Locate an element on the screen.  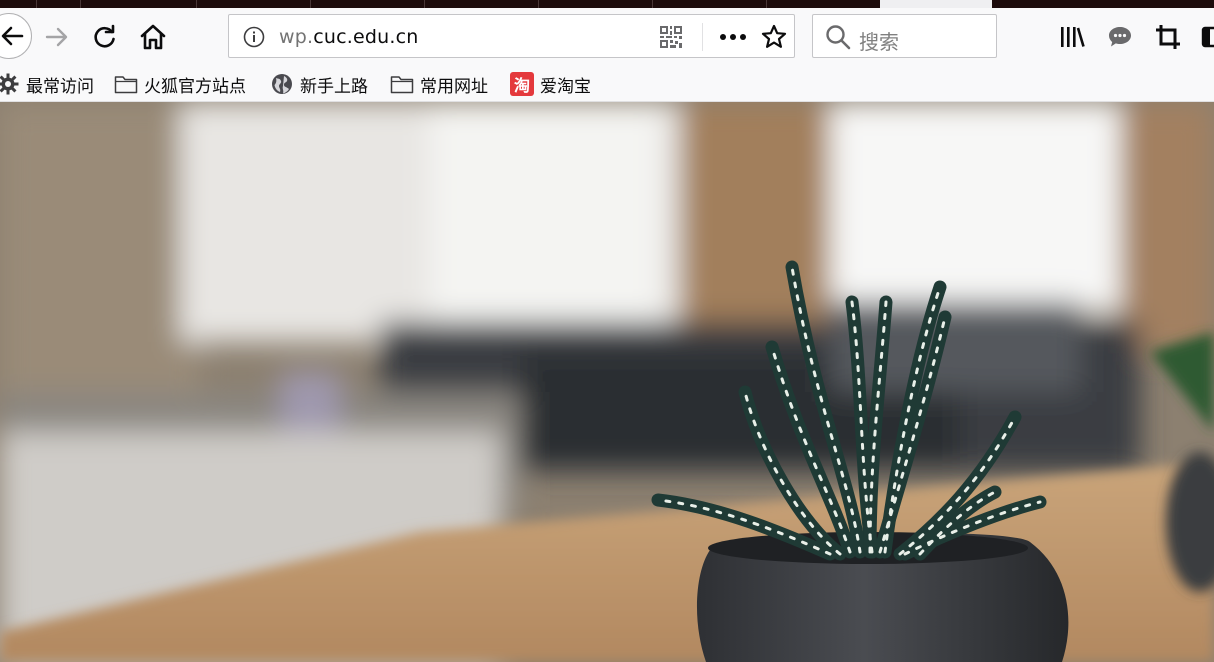
back-arrow-icon is located at coordinates (12, 36).